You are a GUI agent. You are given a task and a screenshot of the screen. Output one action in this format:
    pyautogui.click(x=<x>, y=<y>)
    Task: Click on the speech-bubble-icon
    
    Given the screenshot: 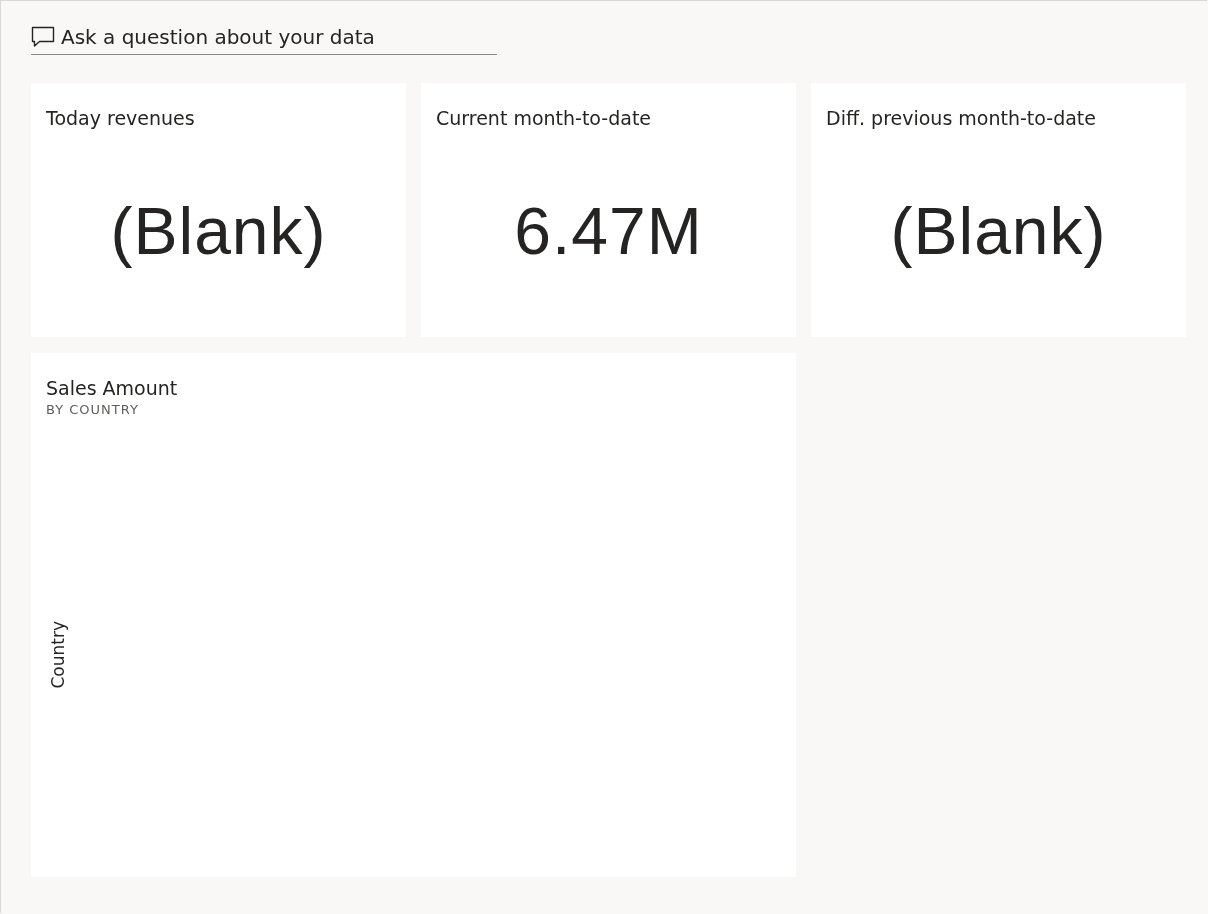 What is the action you would take?
    pyautogui.click(x=43, y=36)
    